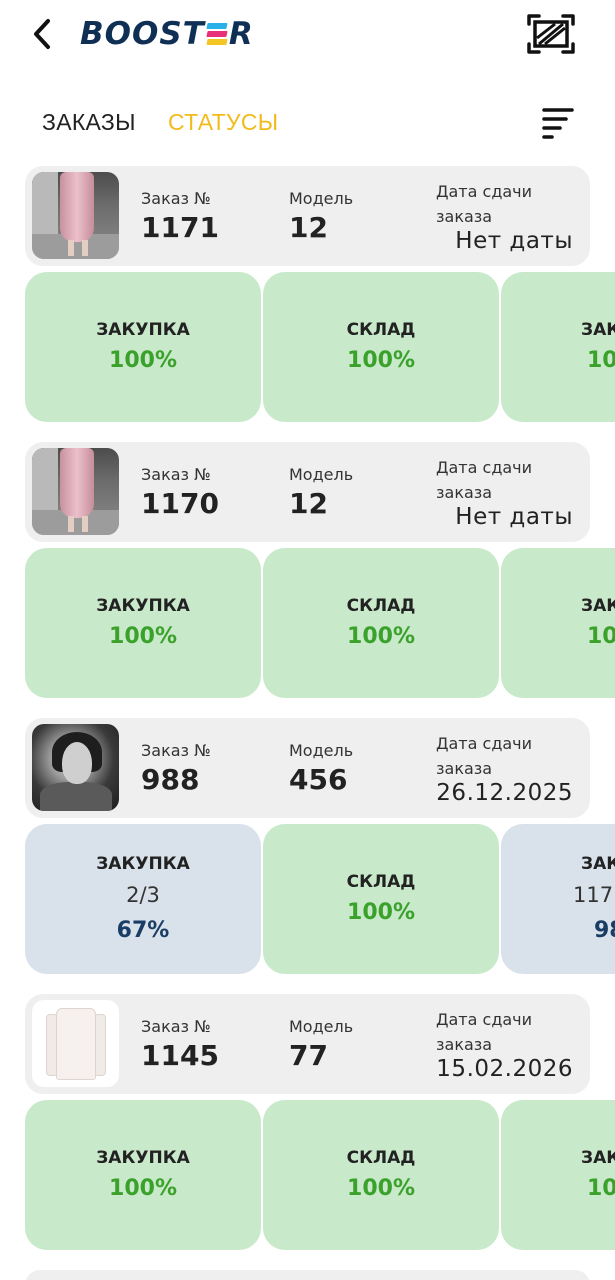 Image resolution: width=615 pixels, height=1280 pixels. What do you see at coordinates (558, 899) in the screenshot?
I see `status-order-cut: ЗАК 117 98` at bounding box center [558, 899].